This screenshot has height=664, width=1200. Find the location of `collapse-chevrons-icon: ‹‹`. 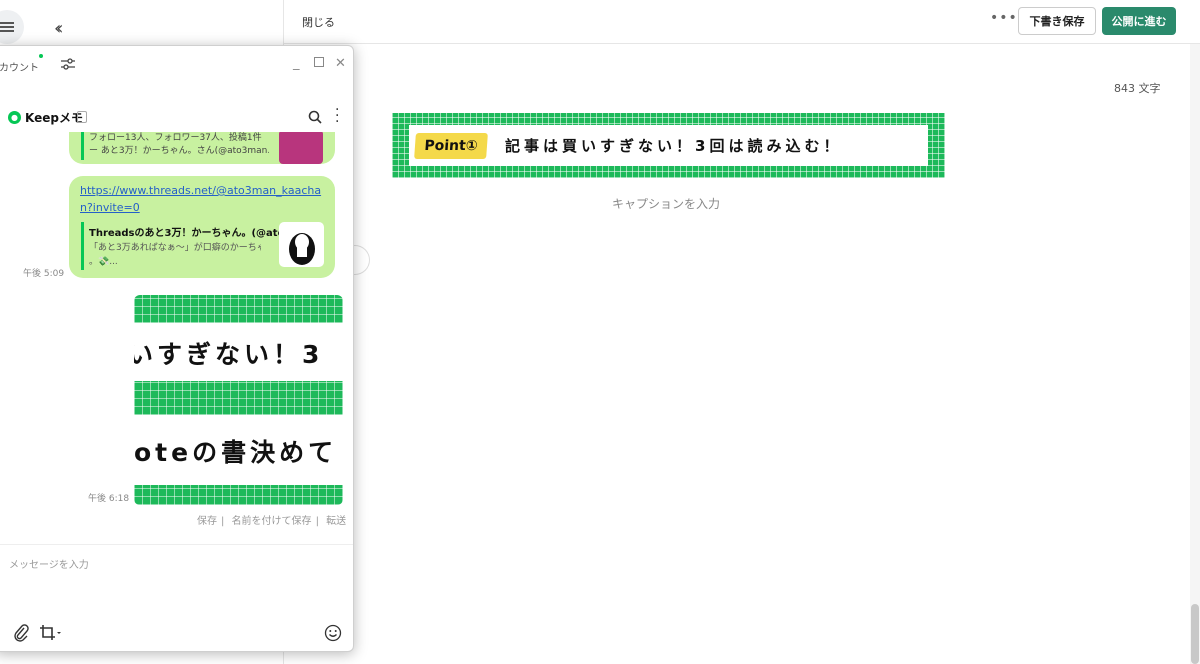

collapse-chevrons-icon: ‹‹ is located at coordinates (59, 28).